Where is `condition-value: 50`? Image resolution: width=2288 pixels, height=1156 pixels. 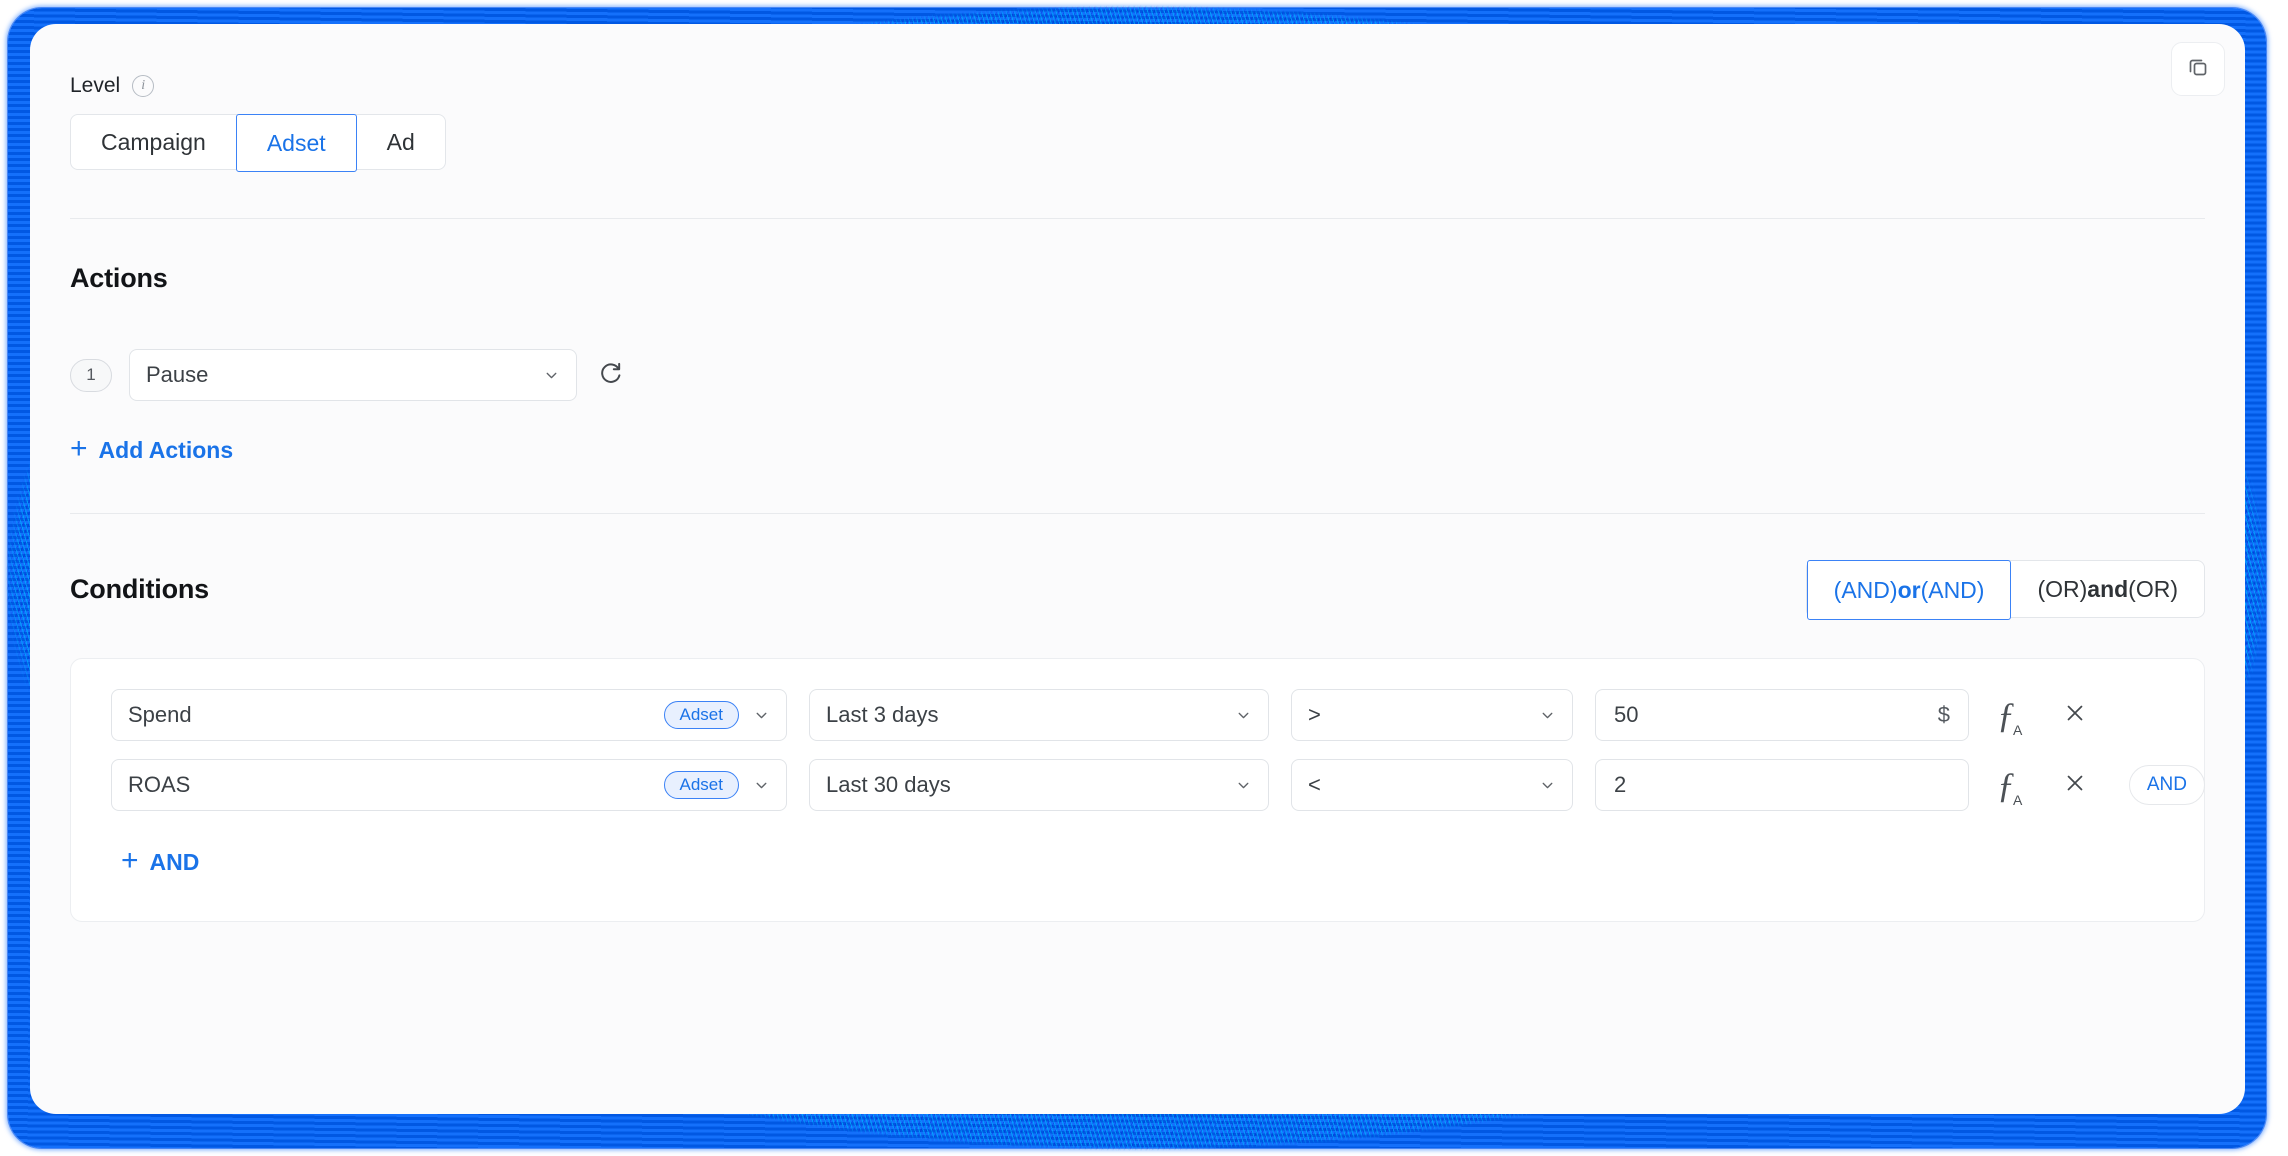
condition-value: 50 is located at coordinates (1626, 714).